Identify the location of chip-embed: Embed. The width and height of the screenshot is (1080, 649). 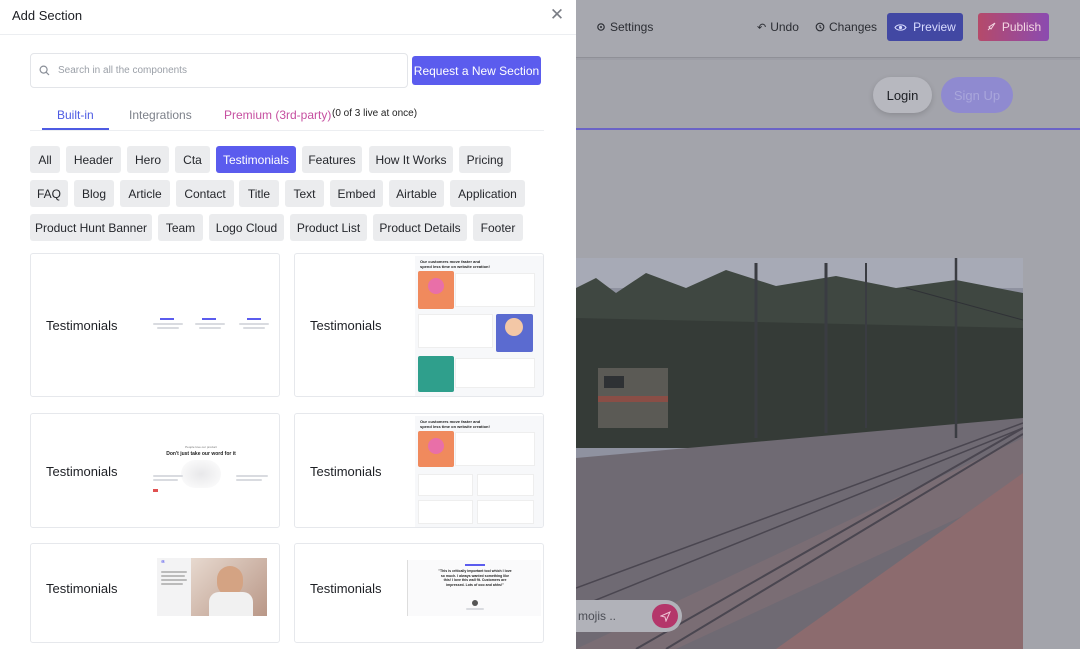
(356, 193).